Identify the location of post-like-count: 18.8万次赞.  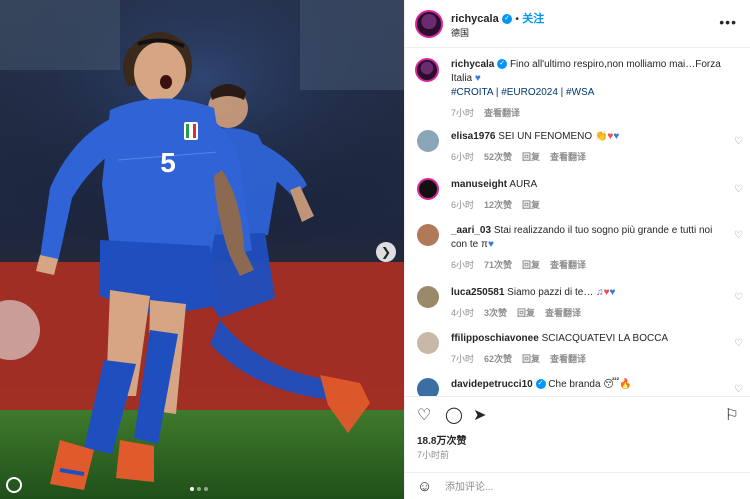
(441, 439).